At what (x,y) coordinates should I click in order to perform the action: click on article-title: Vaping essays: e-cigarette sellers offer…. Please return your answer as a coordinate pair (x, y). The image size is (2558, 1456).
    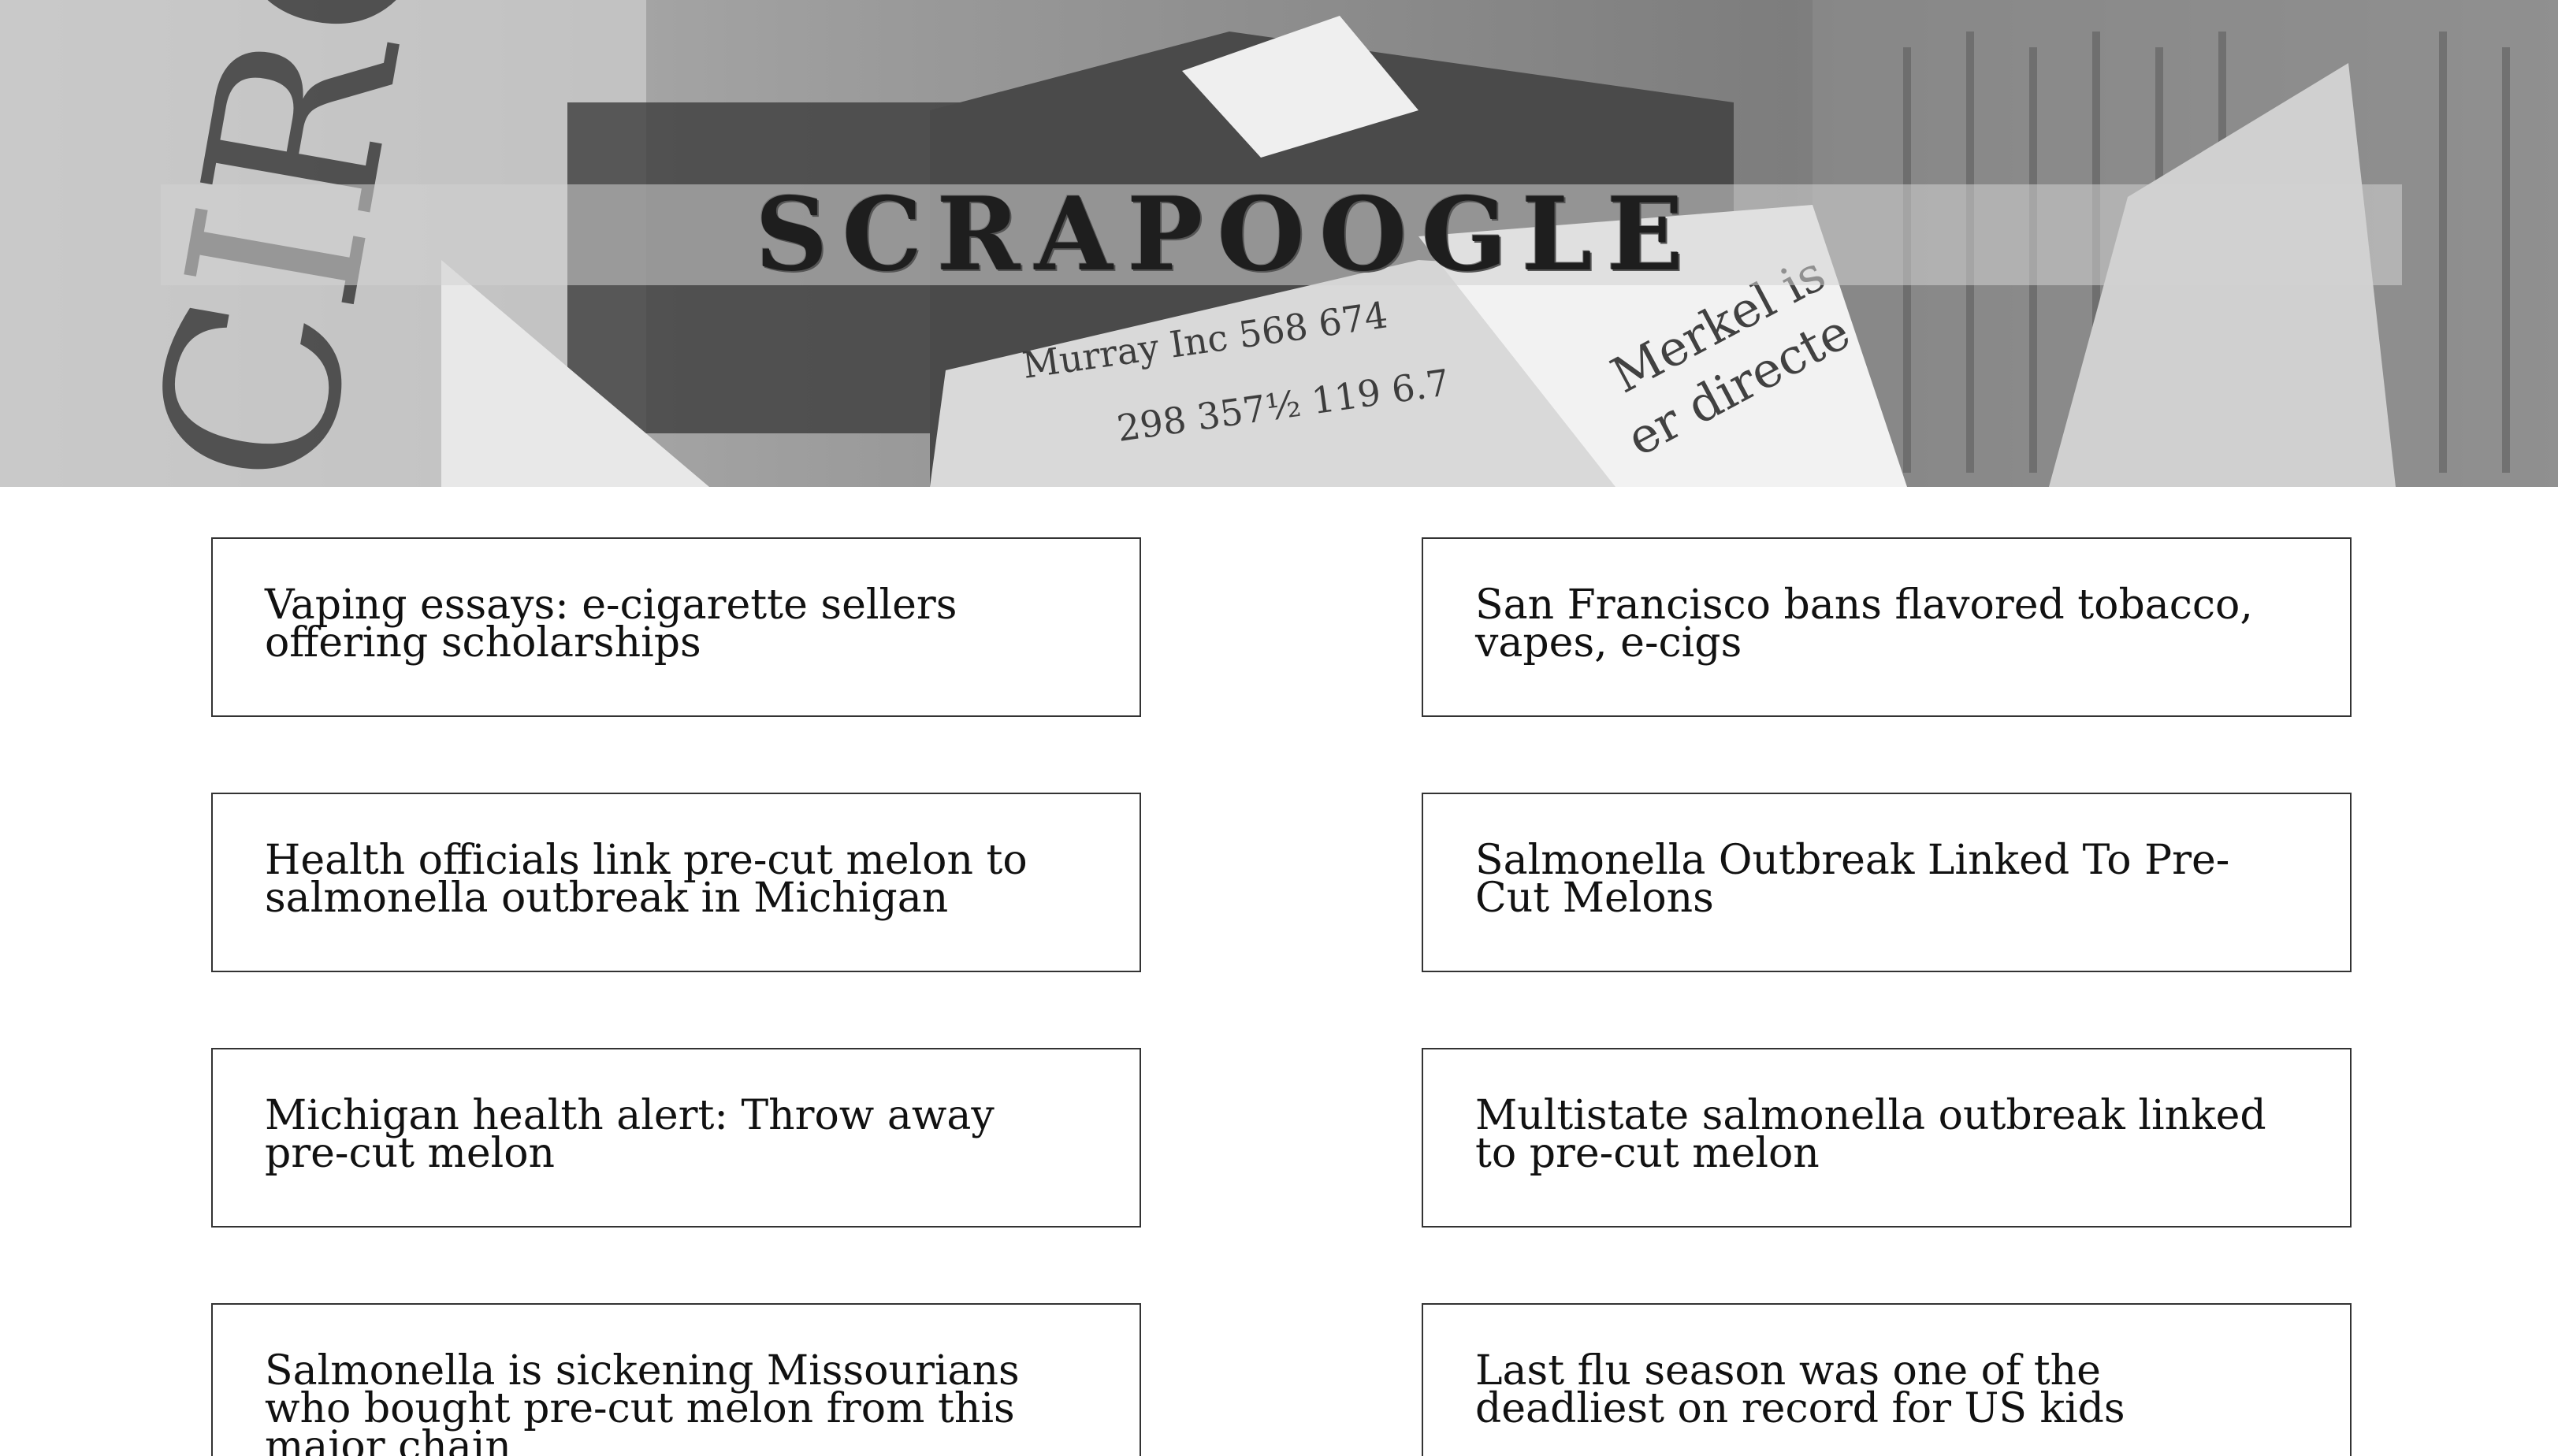
    Looking at the image, I should click on (677, 624).